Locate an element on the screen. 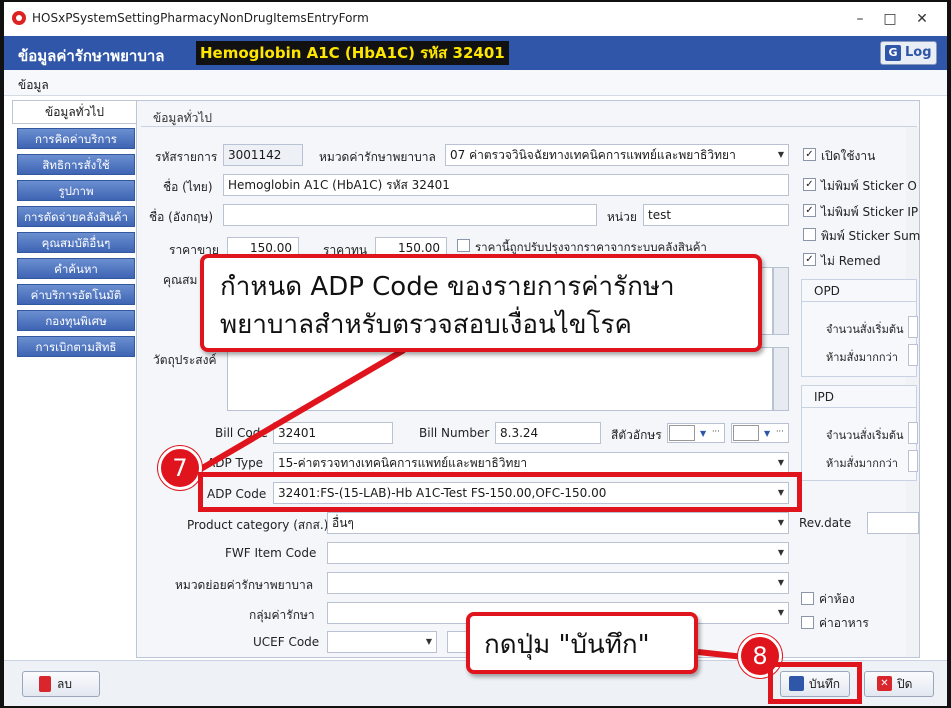 Image resolution: width=951 pixels, height=708 pixels. callout-7-pointer is located at coordinates (301, 410).